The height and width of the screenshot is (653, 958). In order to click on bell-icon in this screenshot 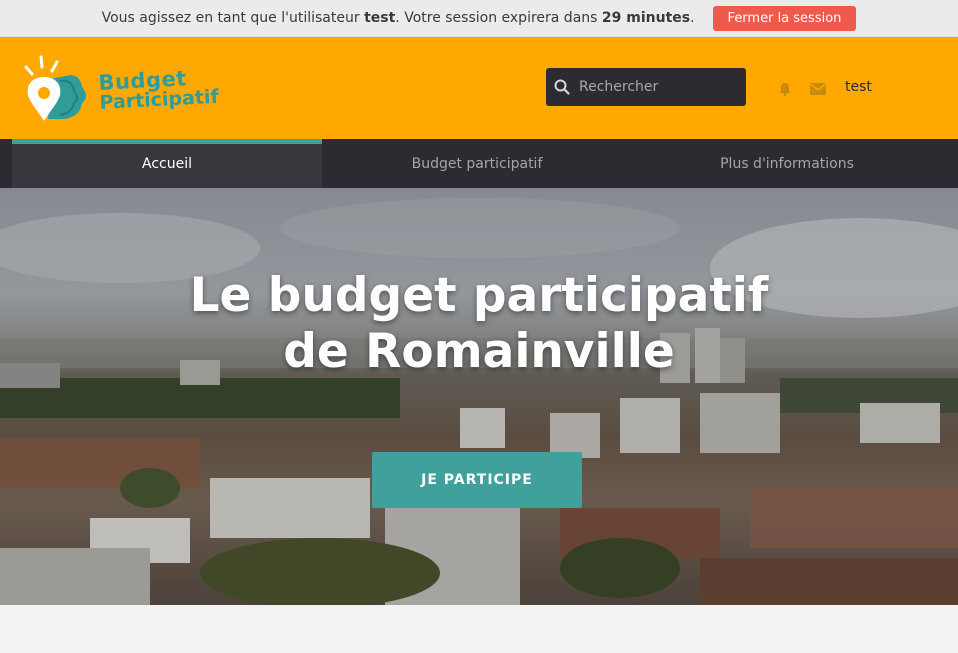, I will do `click(785, 89)`.